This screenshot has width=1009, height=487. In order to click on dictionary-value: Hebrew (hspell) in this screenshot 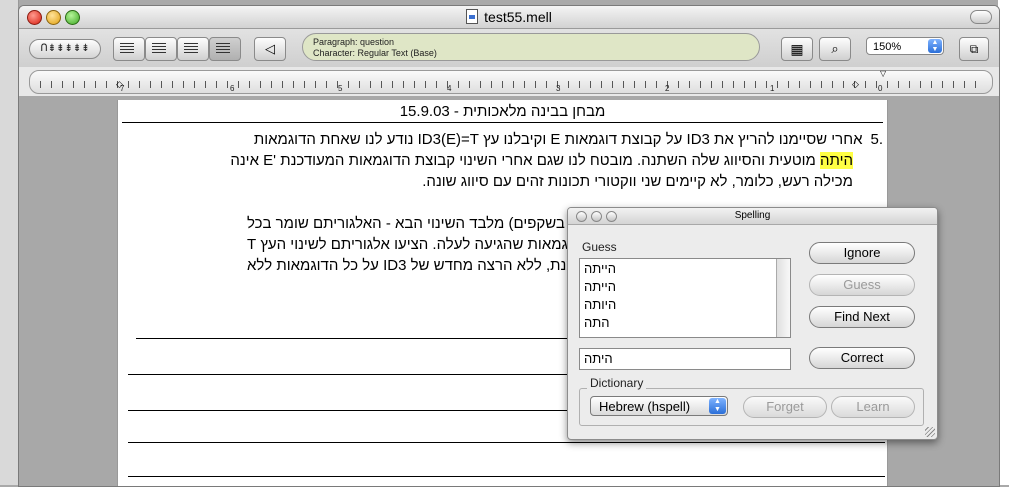, I will do `click(645, 406)`.